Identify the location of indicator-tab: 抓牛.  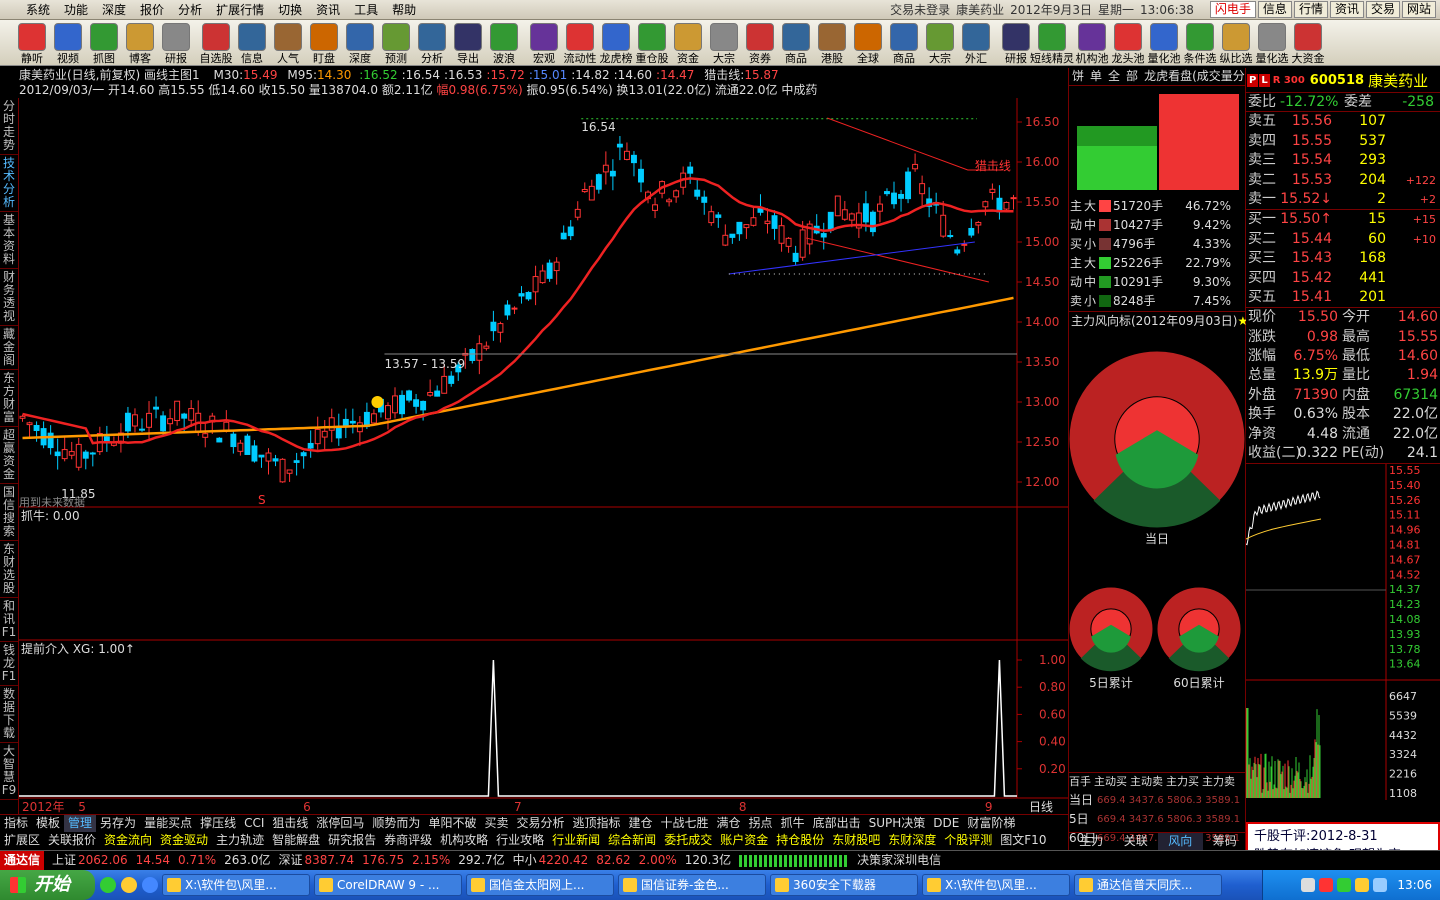
(793, 823).